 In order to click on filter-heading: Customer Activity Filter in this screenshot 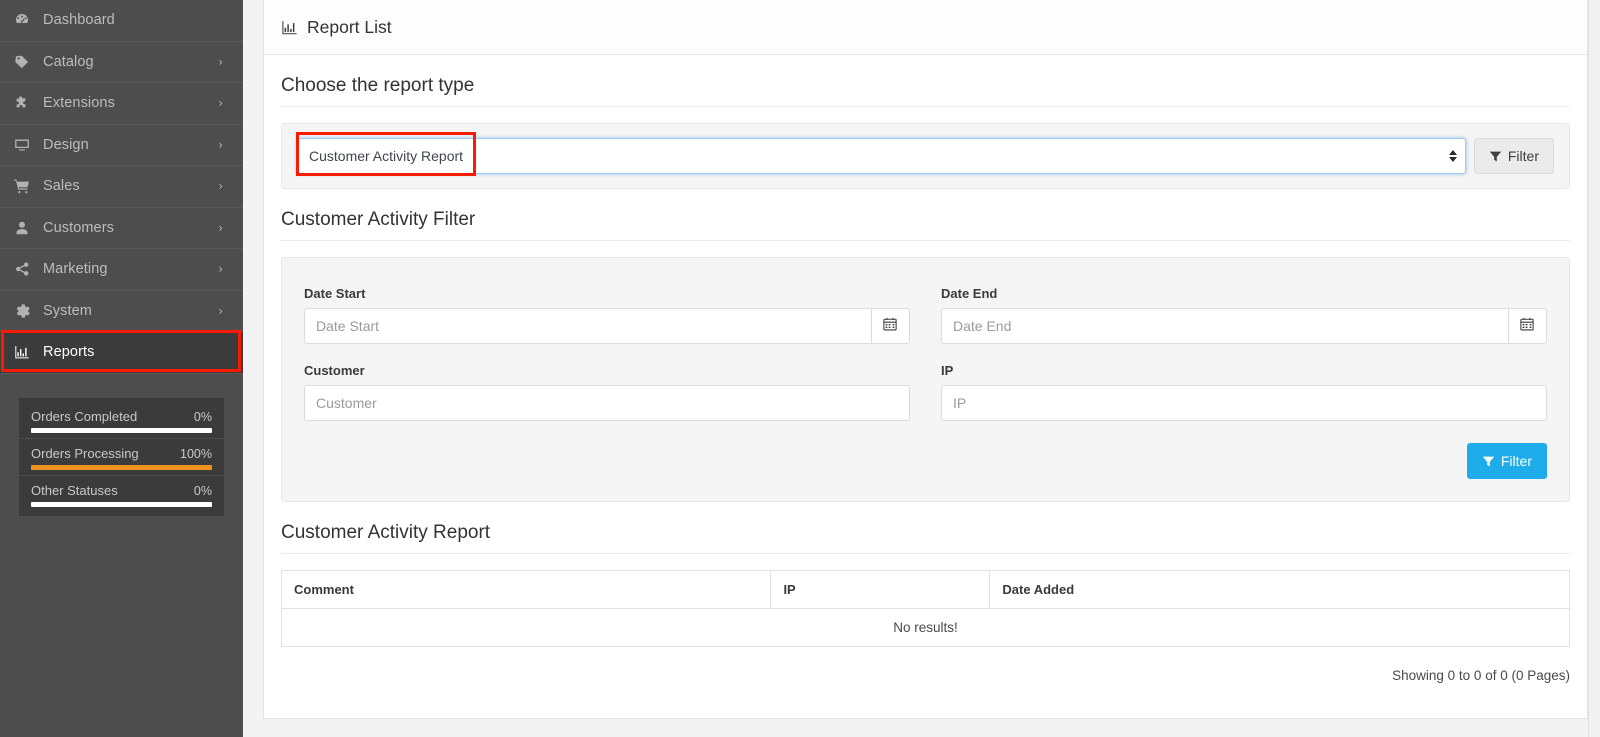, I will do `click(378, 219)`.